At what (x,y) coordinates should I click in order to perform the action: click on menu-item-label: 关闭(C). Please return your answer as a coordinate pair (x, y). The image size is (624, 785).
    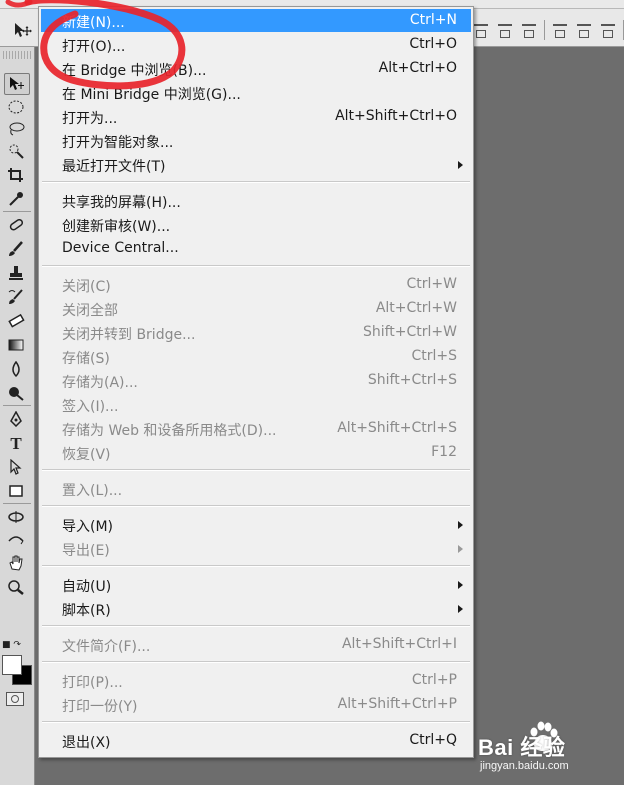
    Looking at the image, I should click on (86, 287).